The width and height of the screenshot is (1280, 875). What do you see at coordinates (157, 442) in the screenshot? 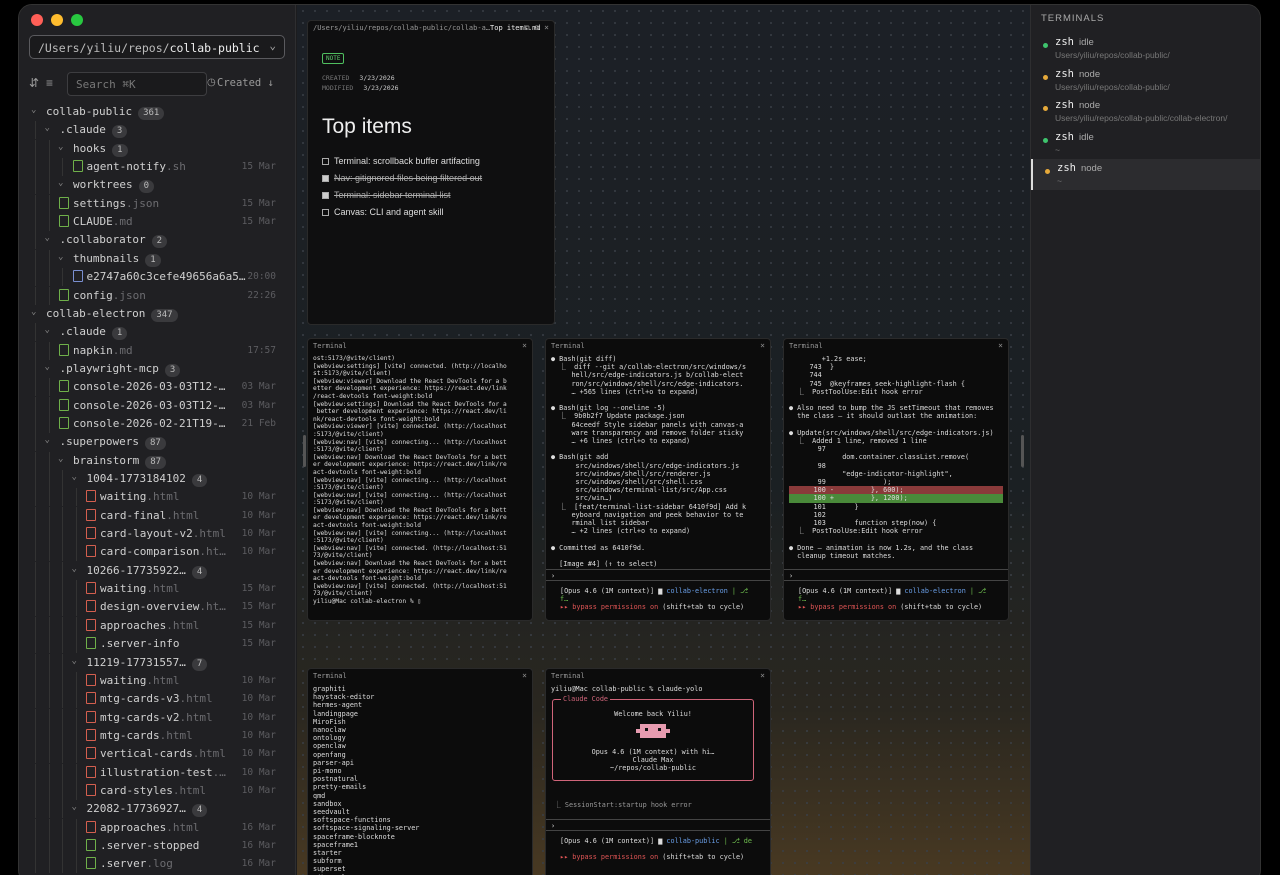
I see `tree-folder: ⌄ .superpowers 87` at bounding box center [157, 442].